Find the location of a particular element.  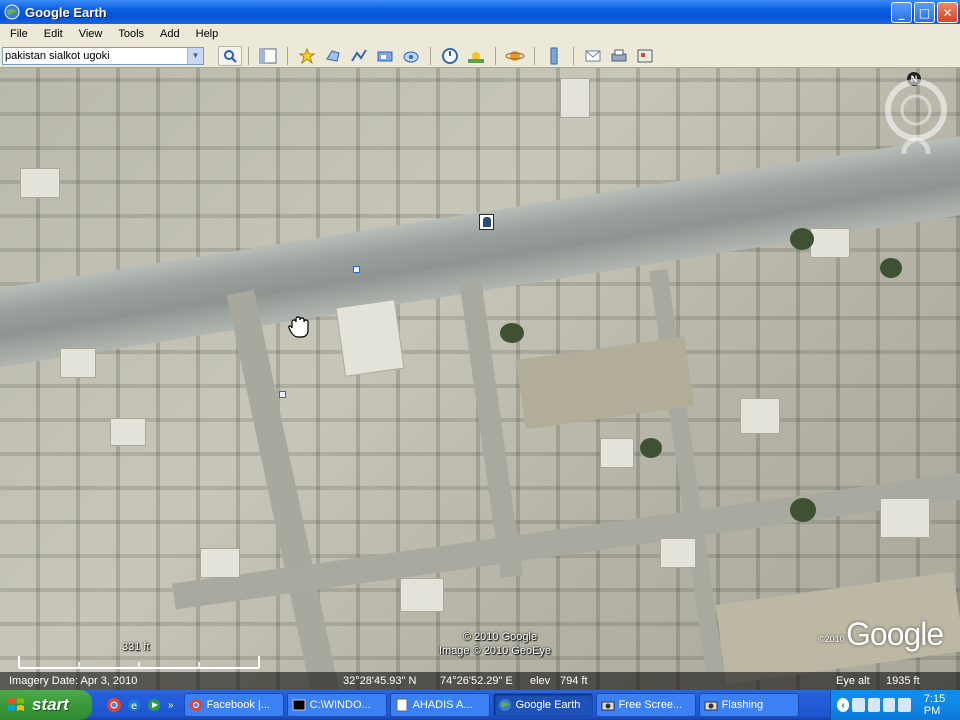

email-button is located at coordinates (593, 56).